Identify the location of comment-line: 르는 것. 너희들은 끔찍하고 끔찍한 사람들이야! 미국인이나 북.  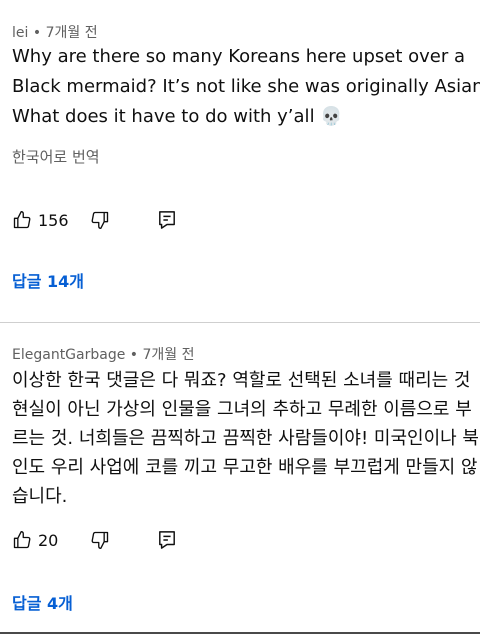
(245, 438).